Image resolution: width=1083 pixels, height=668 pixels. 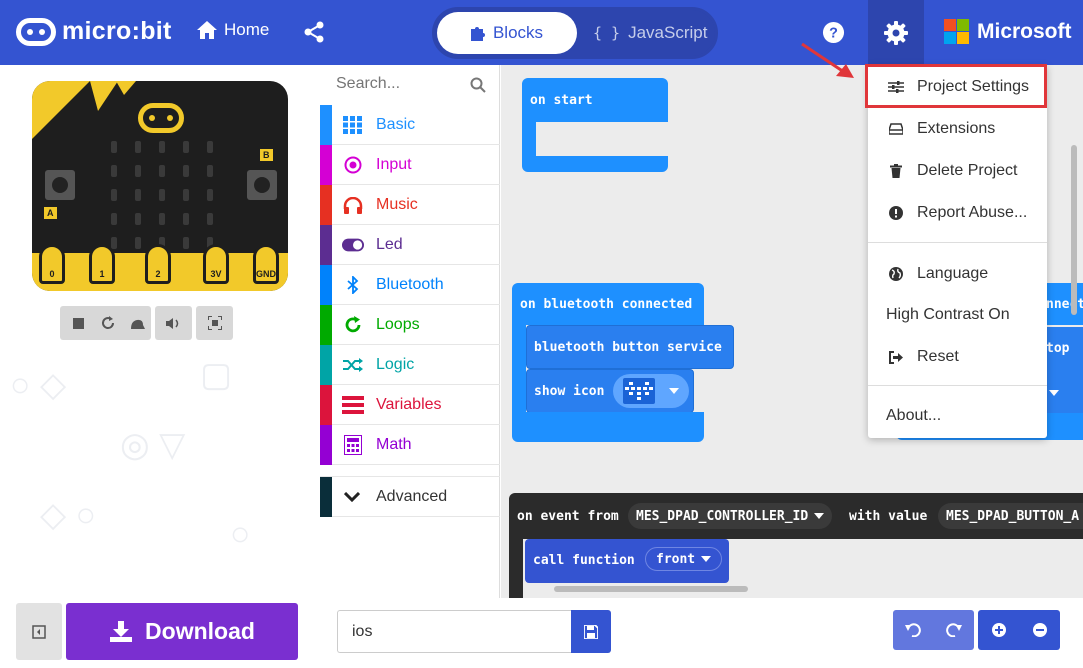 What do you see at coordinates (610, 391) in the screenshot?
I see `show-icon-block: show icon` at bounding box center [610, 391].